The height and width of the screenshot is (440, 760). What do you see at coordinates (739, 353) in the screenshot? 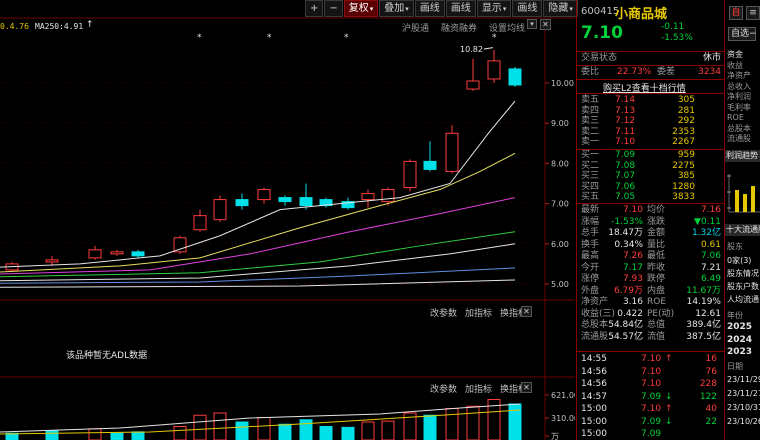
I see `year-item: 2023` at bounding box center [739, 353].